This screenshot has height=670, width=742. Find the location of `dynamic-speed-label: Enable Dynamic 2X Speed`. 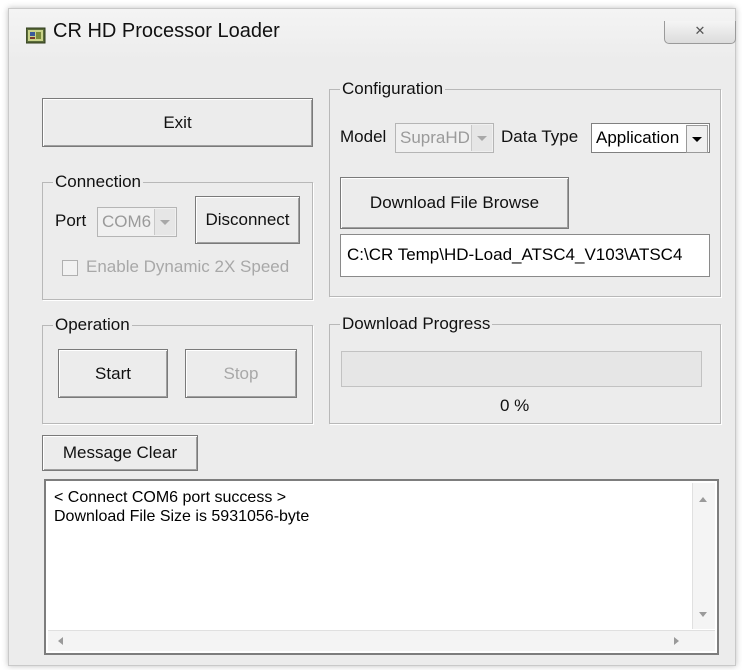

dynamic-speed-label: Enable Dynamic 2X Speed is located at coordinates (188, 266).